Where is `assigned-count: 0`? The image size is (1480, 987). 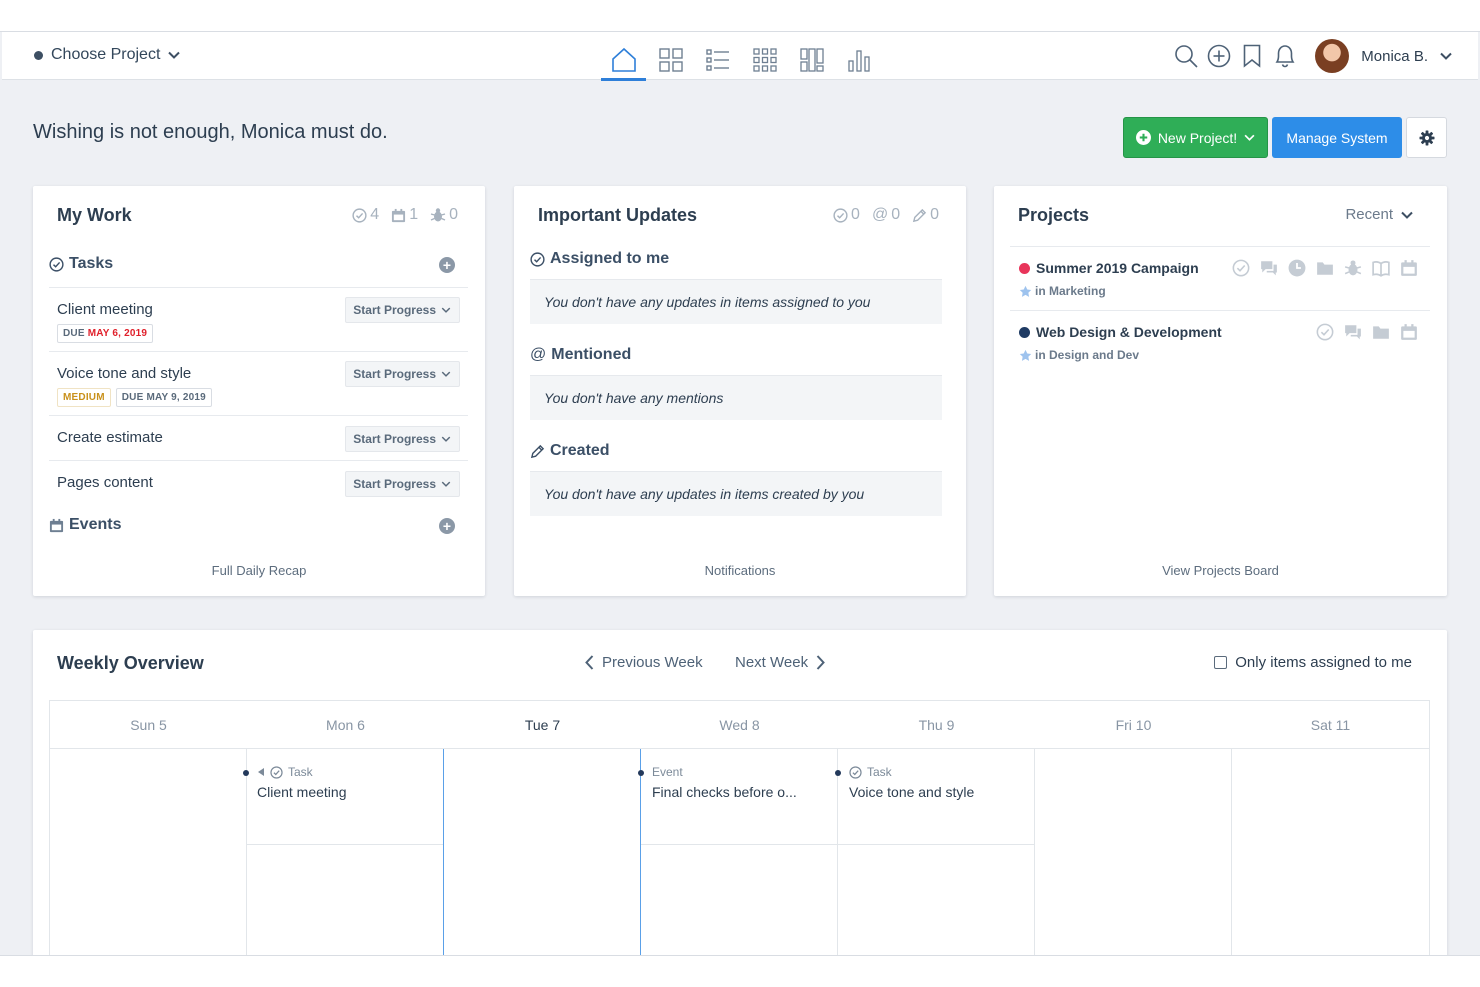
assigned-count: 0 is located at coordinates (846, 215).